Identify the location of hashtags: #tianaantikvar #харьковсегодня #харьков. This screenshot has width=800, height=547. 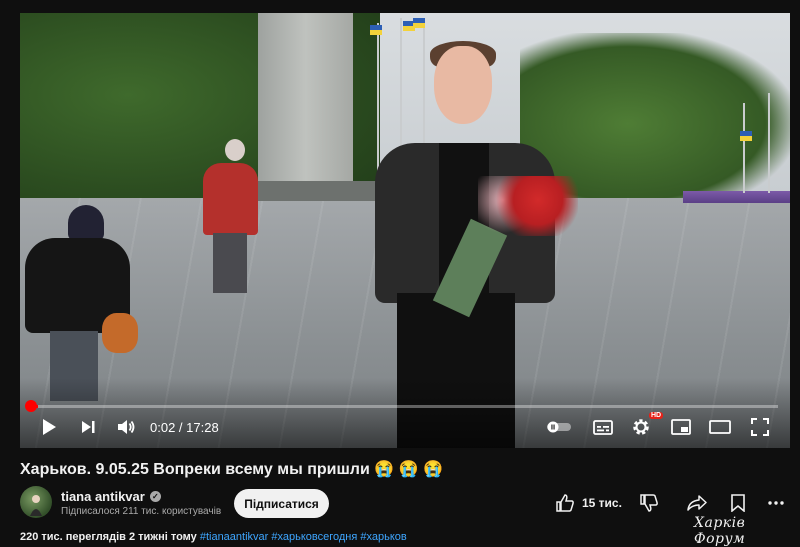
(303, 537).